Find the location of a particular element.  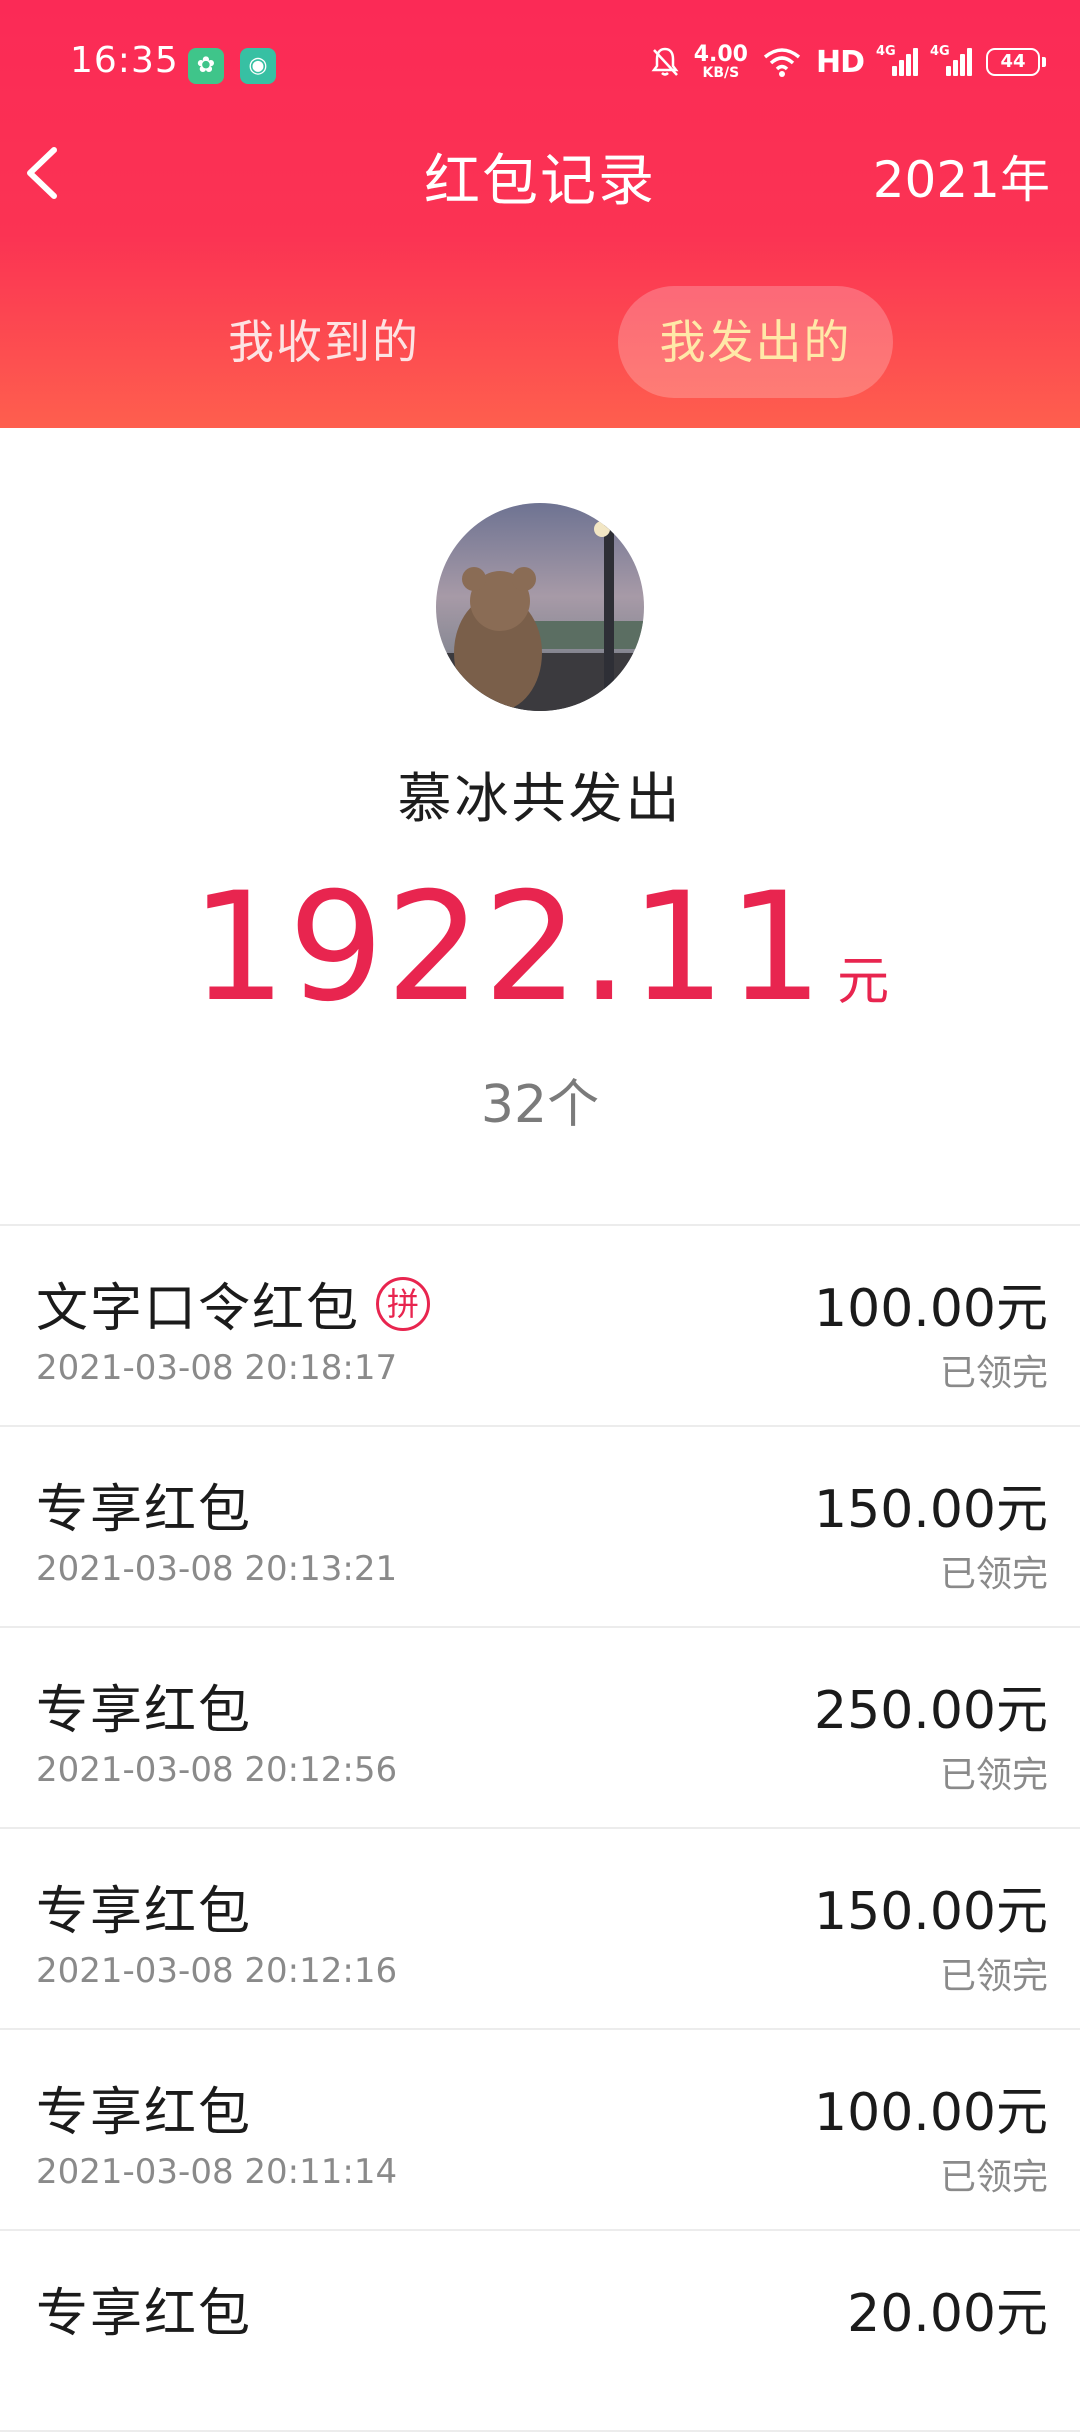

year-selector: 2021年 is located at coordinates (961, 176).